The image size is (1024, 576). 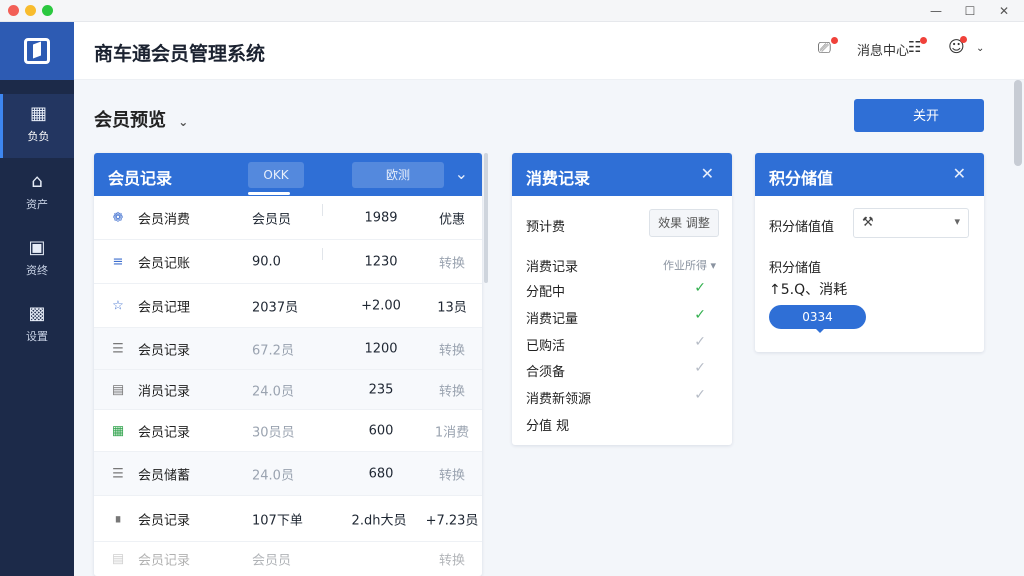 What do you see at coordinates (452, 520) in the screenshot?
I see `row-col-c: +7.23员` at bounding box center [452, 520].